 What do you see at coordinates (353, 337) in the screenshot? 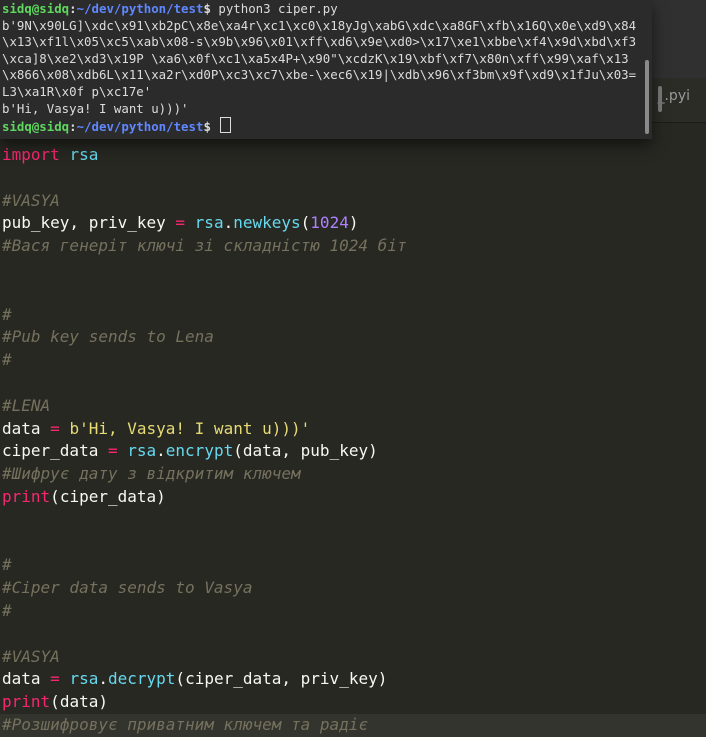
I see `code-line: #Pub key sends to Lena` at bounding box center [353, 337].